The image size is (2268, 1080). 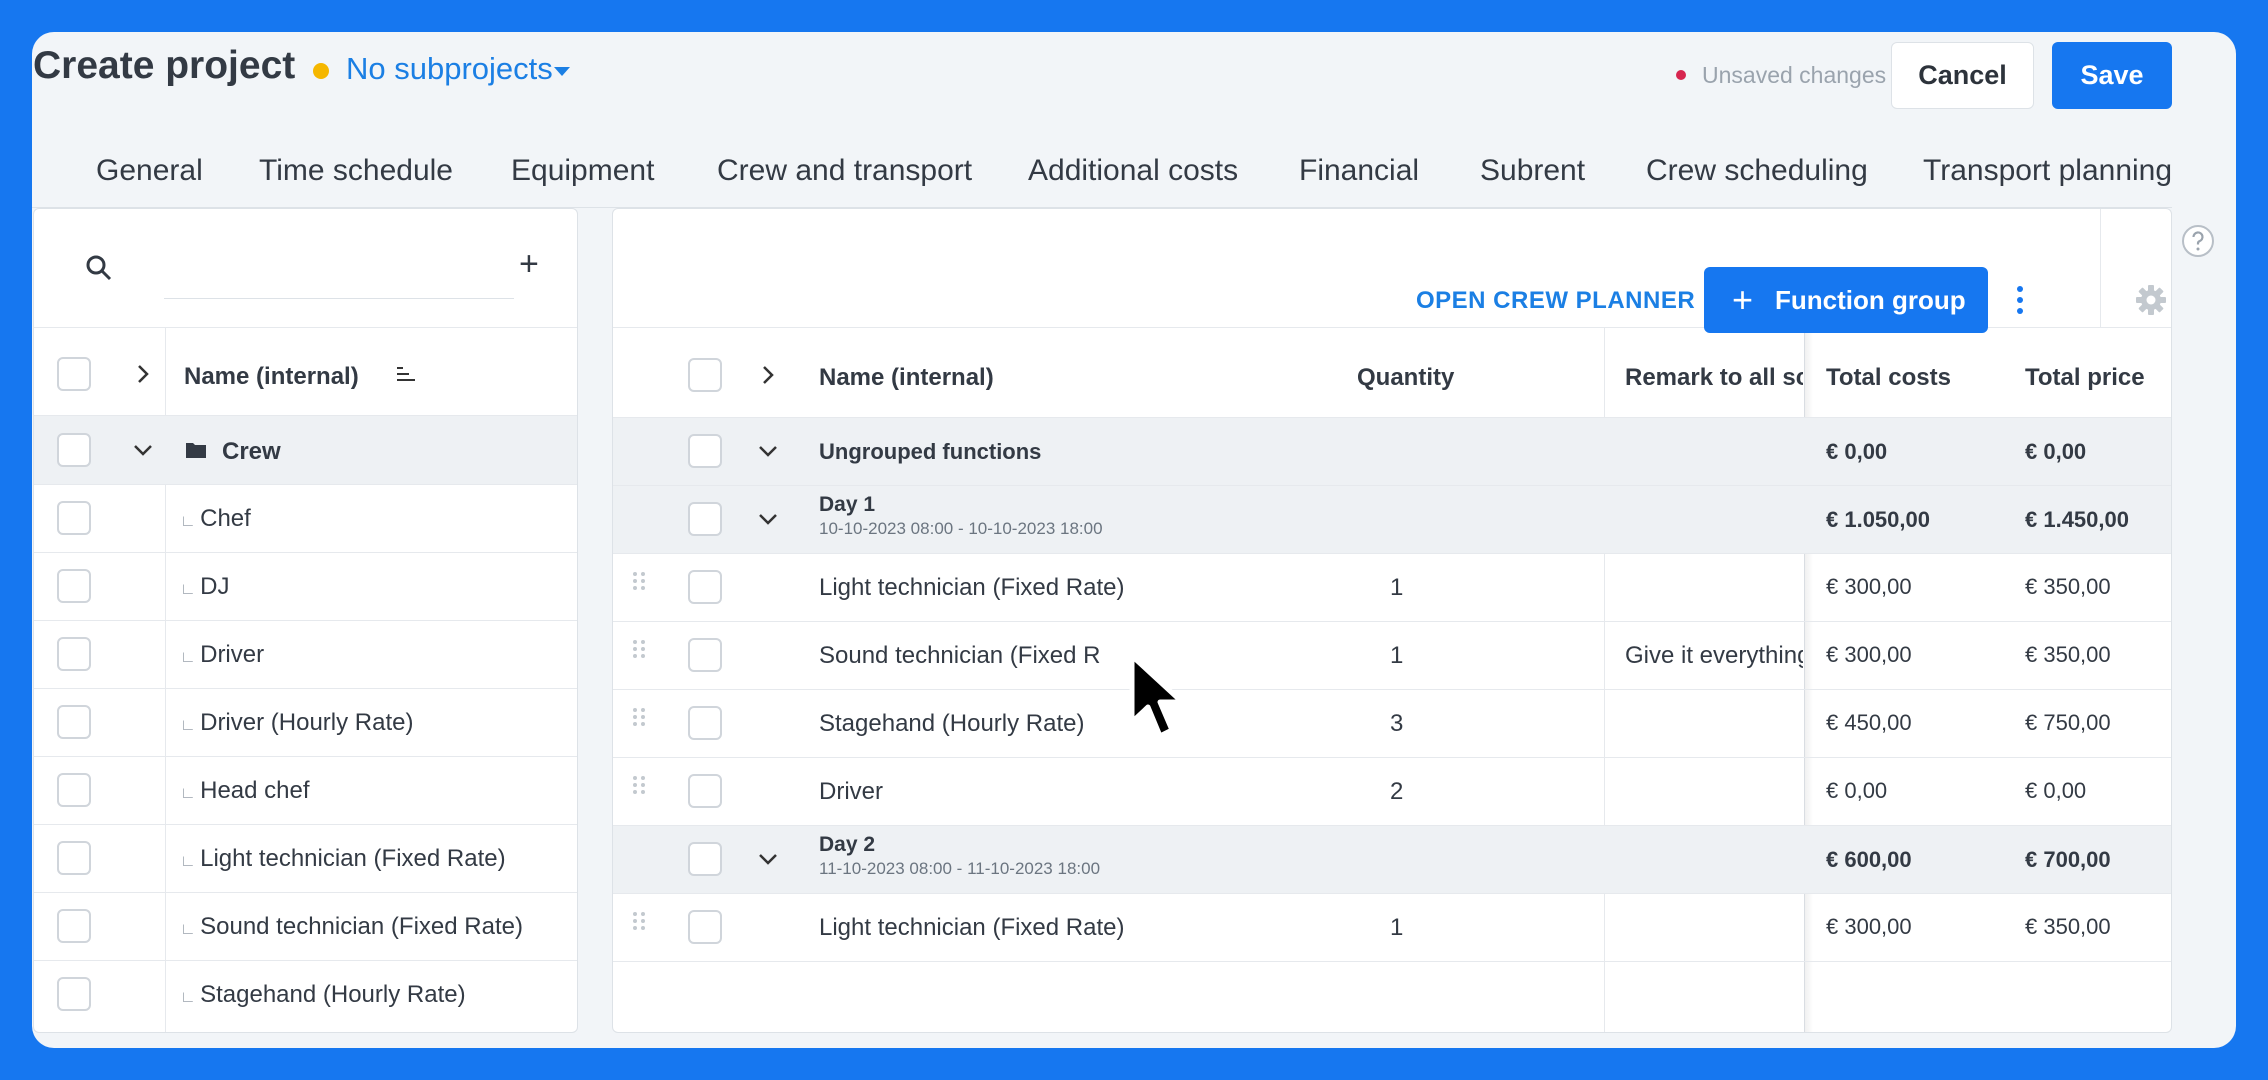 What do you see at coordinates (99, 268) in the screenshot?
I see `search-icon` at bounding box center [99, 268].